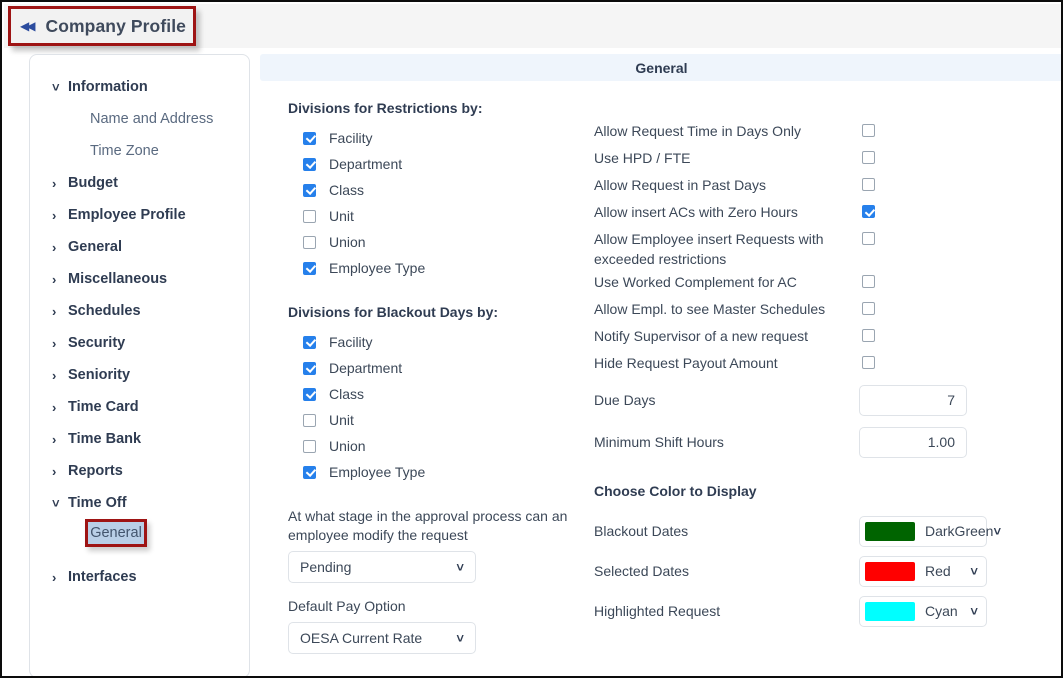 This screenshot has width=1063, height=678. Describe the element at coordinates (814, 363) in the screenshot. I see `toggle-hide-request-payout-amount: Hide Request Payout Amount` at that location.